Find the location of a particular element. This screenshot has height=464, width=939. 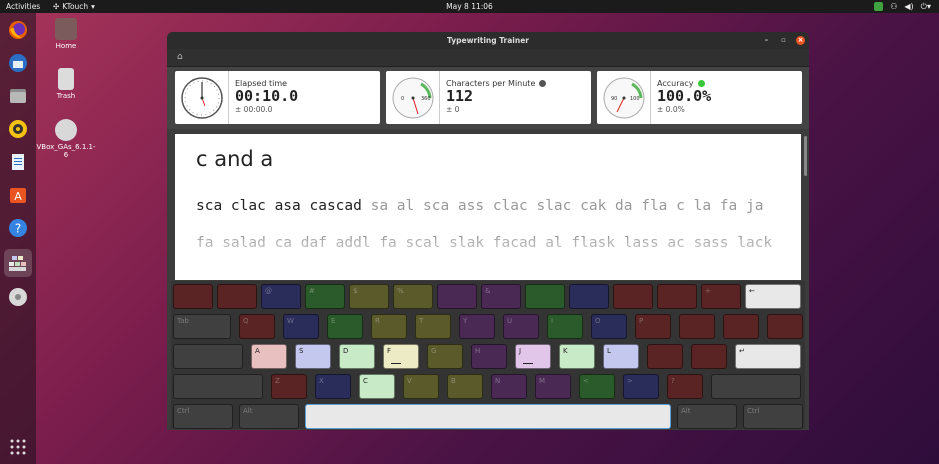

window-title: Typewriting Trainer is located at coordinates (488, 40).